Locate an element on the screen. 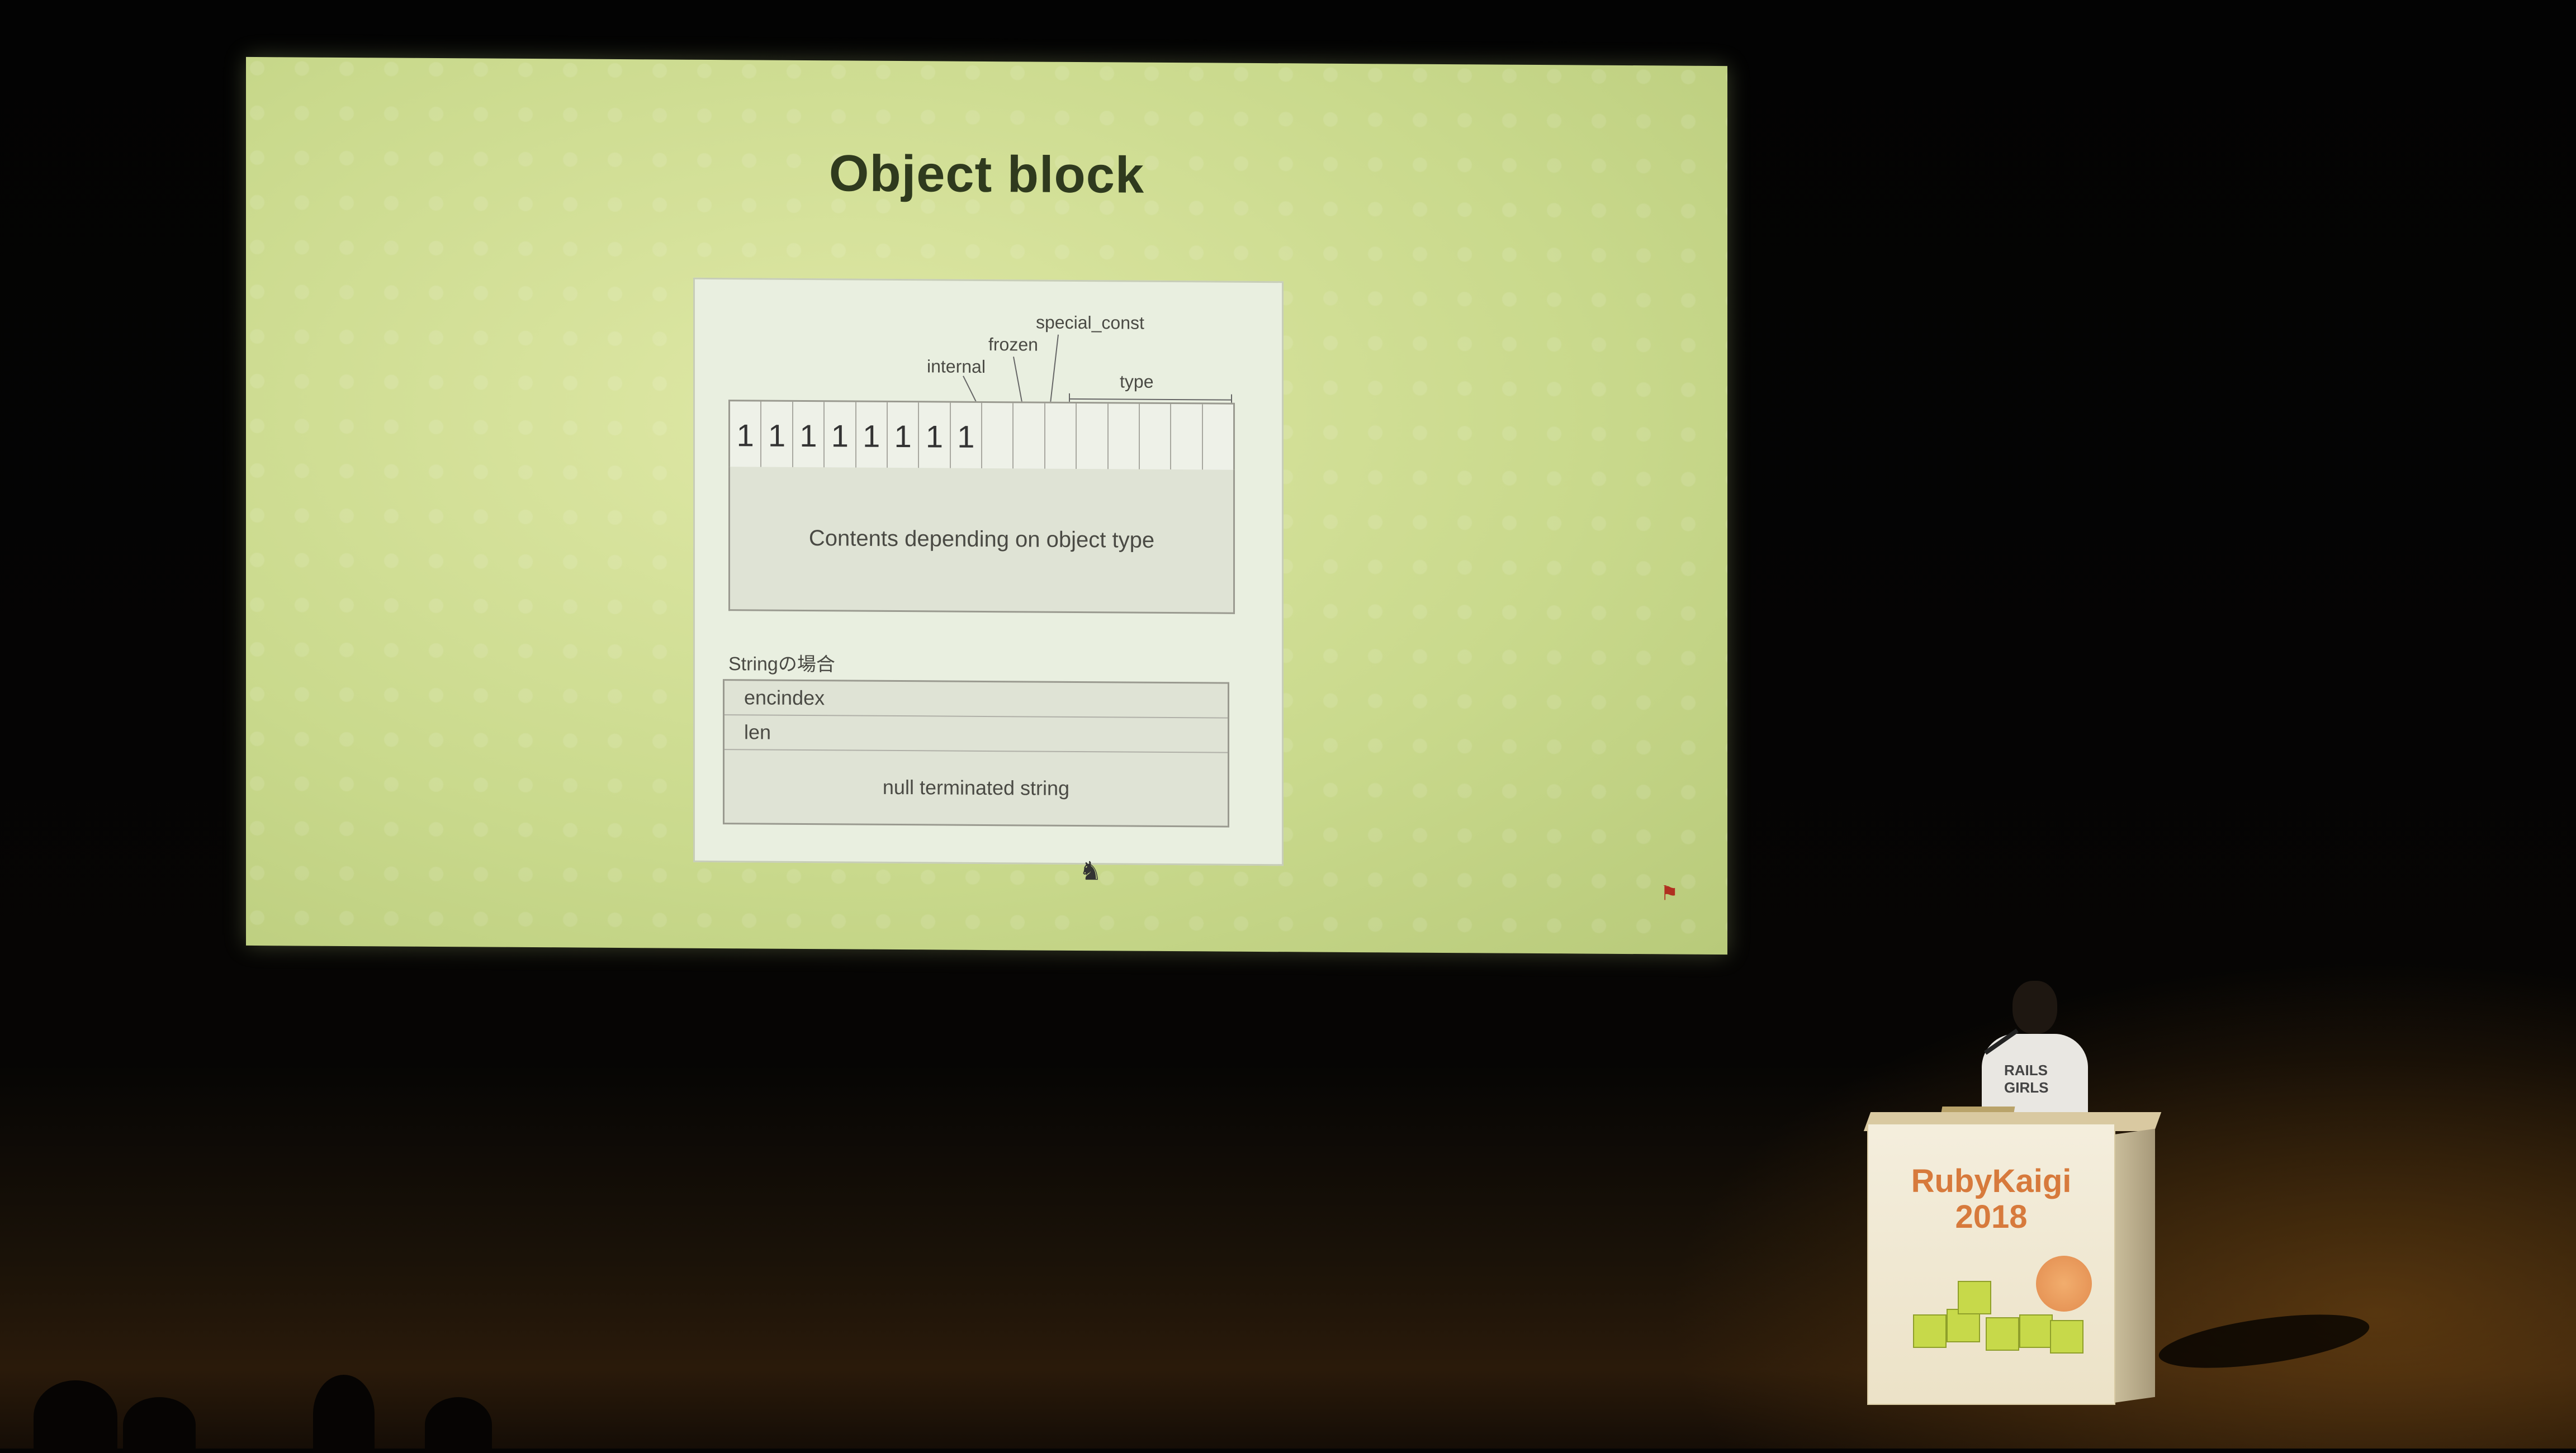  string-row-null-terminated: null terminated string is located at coordinates (976, 788).